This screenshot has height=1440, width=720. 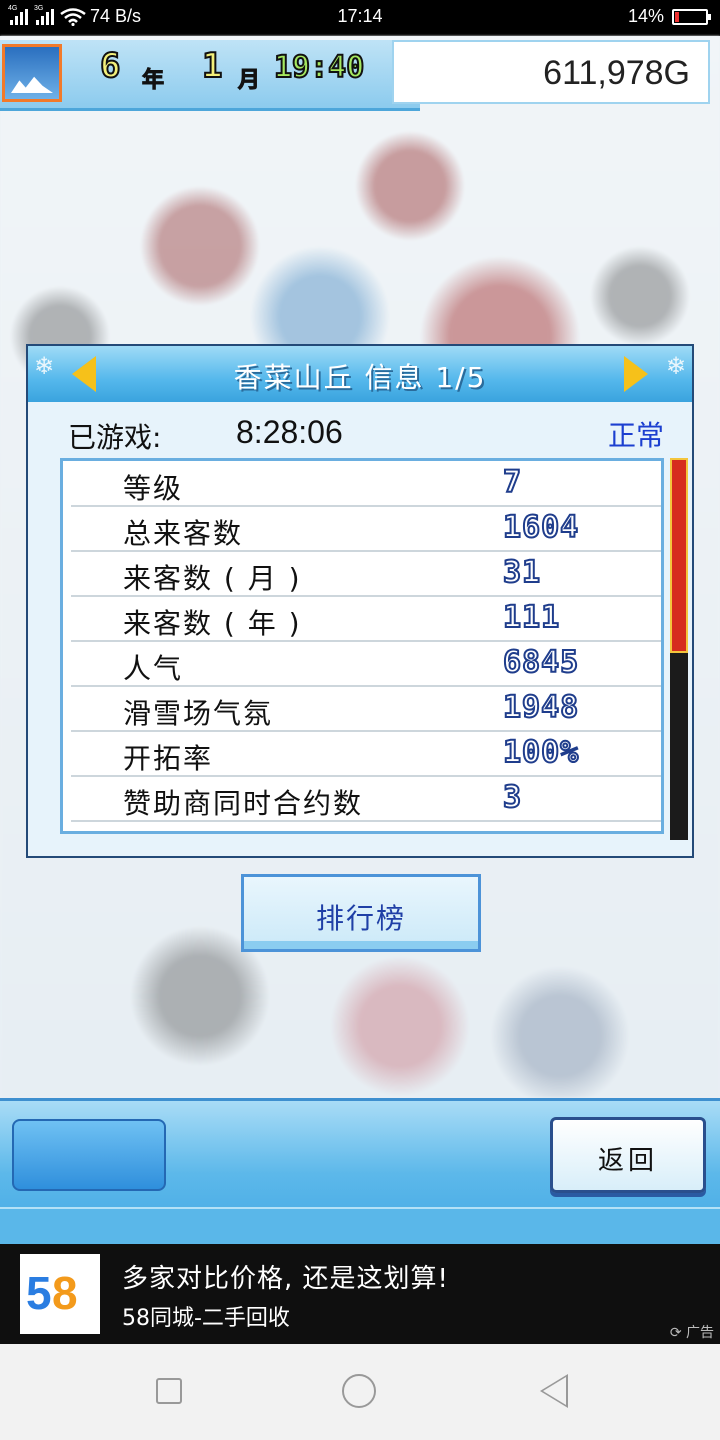 I want to click on stat-row: 总来客数 1604, so click(x=366, y=529).